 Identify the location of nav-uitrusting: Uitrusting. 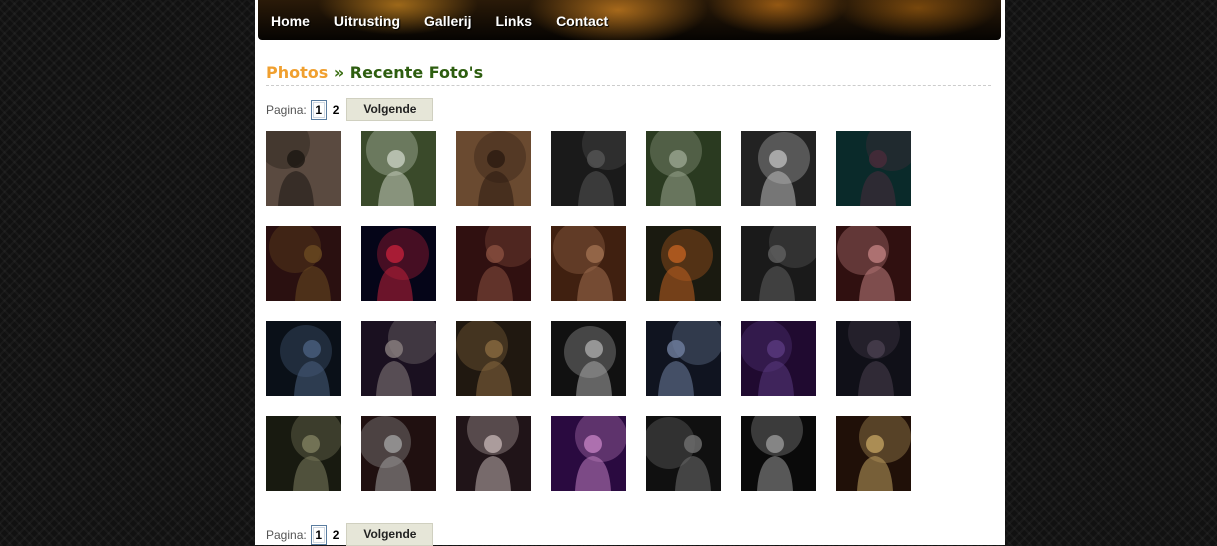
(367, 21).